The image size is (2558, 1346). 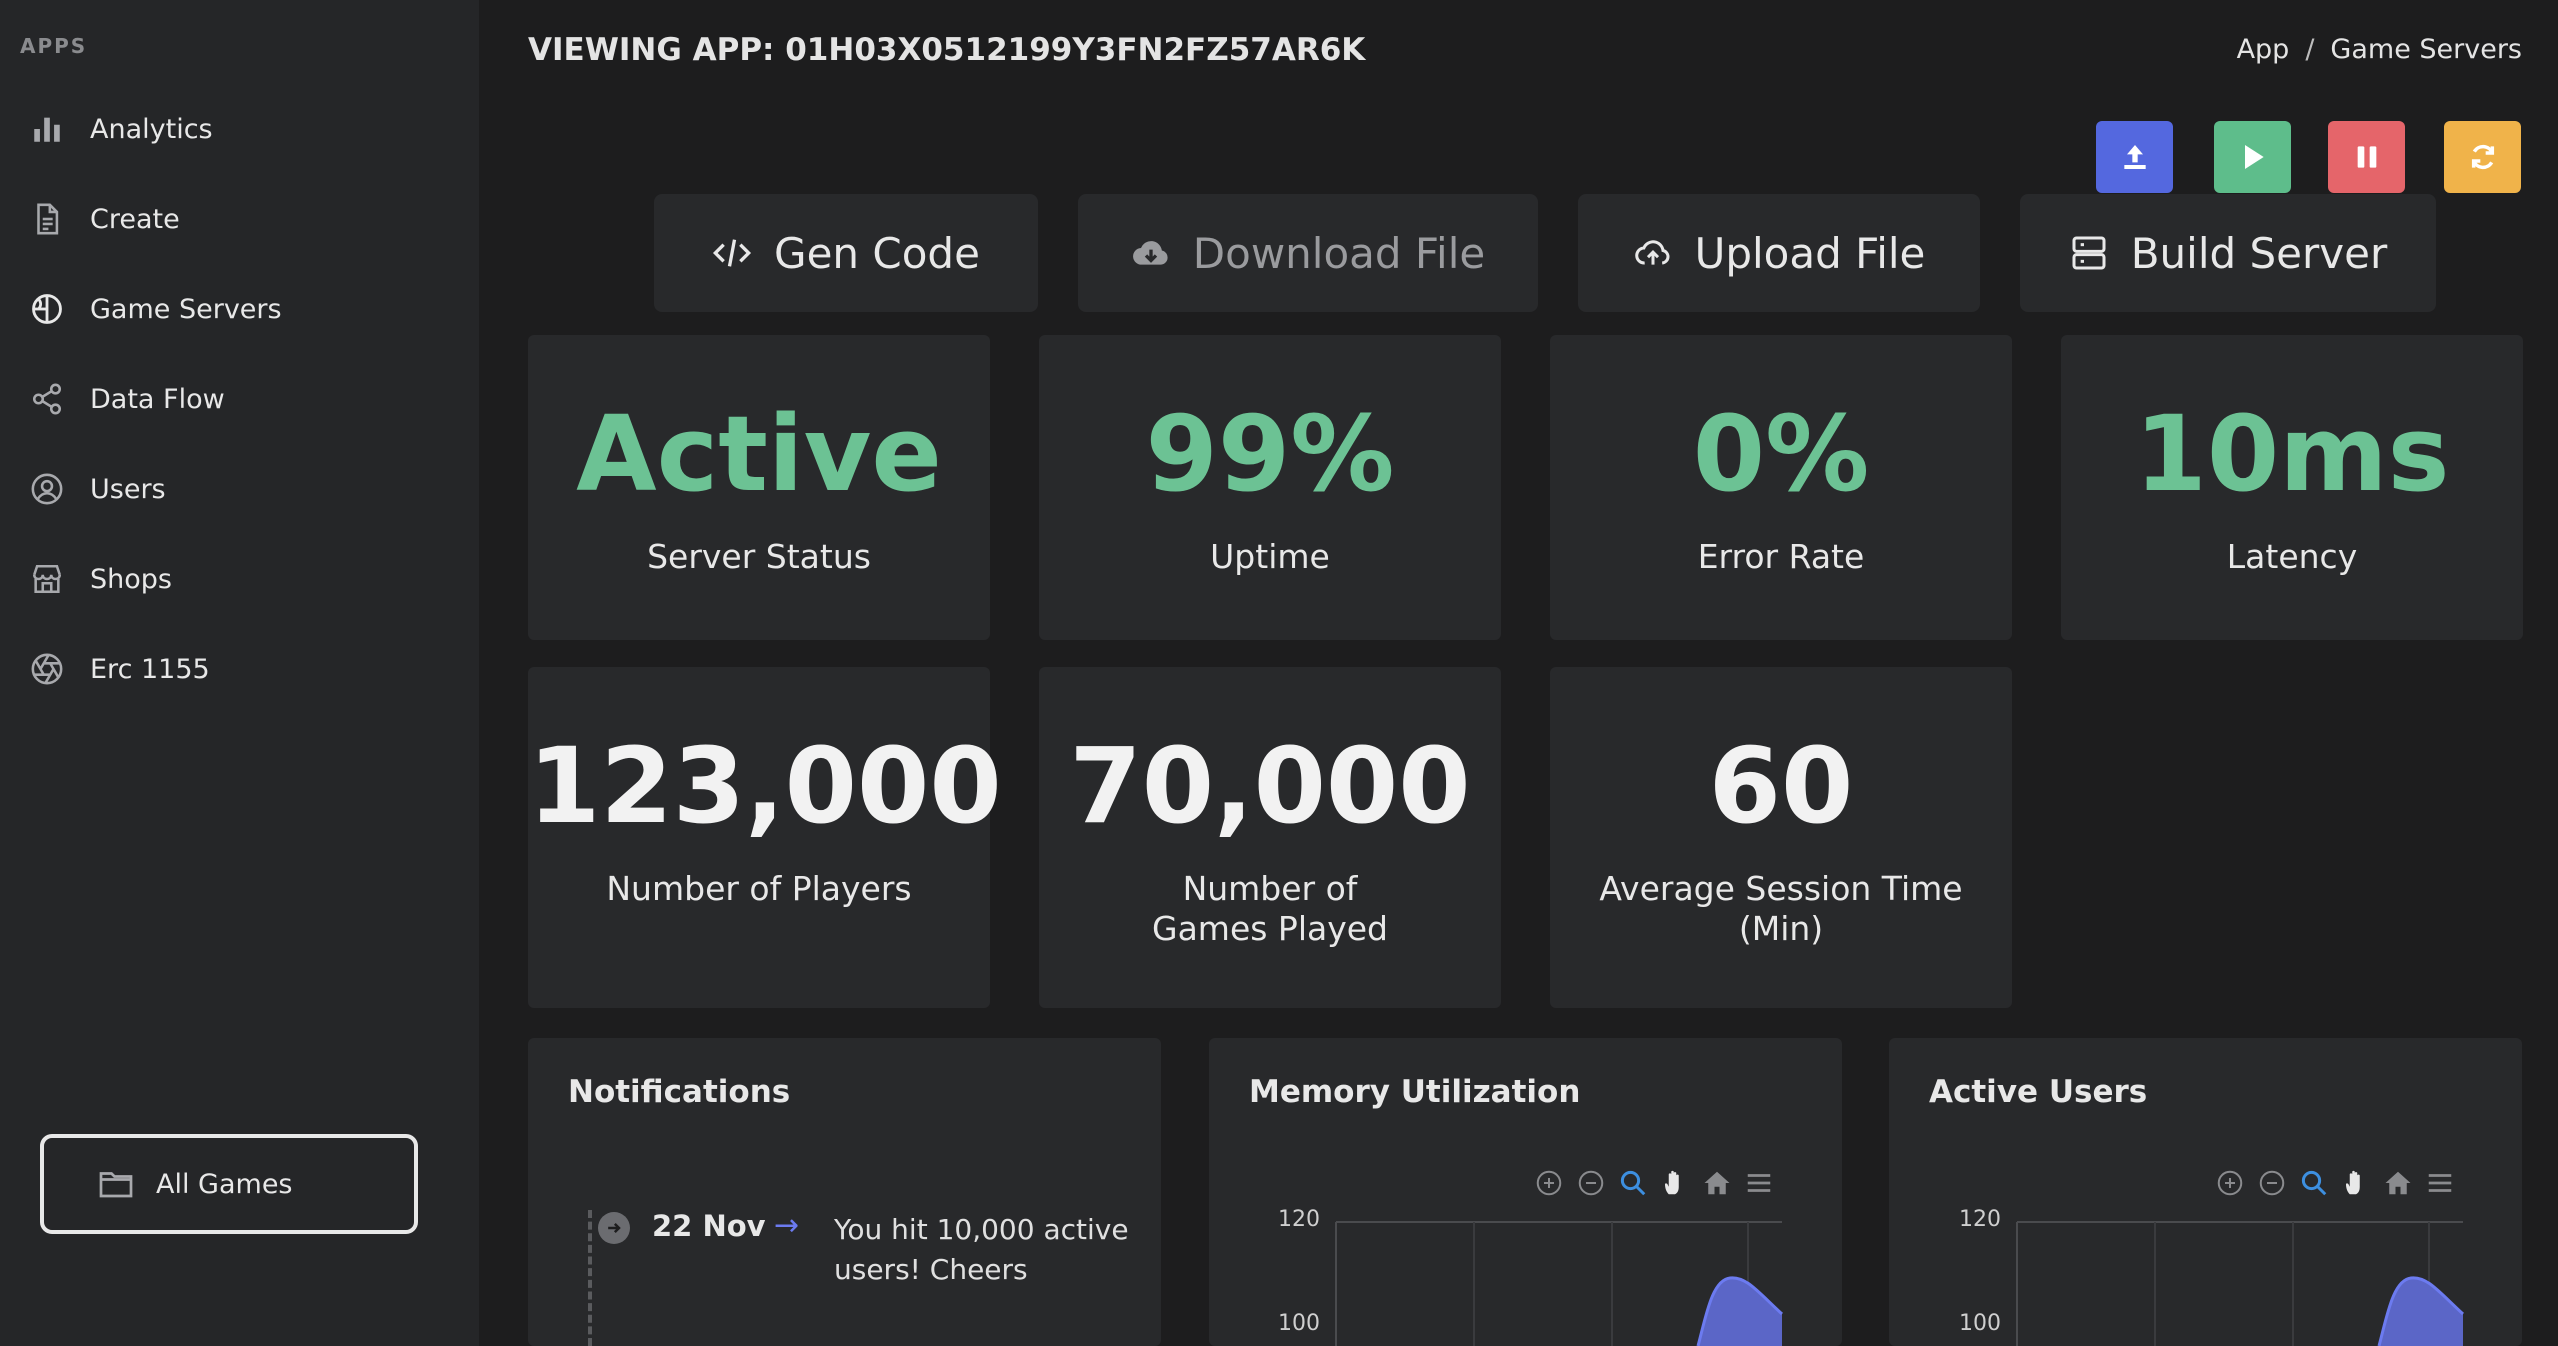 I want to click on stat-value: 10ms, so click(x=2292, y=454).